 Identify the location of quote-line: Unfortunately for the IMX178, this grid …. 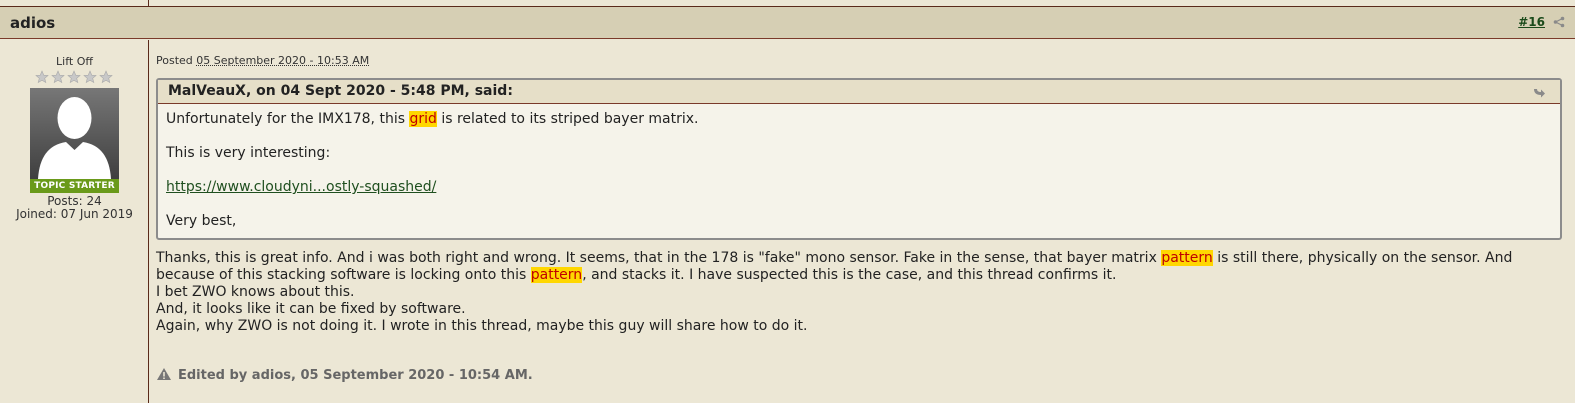
(432, 119).